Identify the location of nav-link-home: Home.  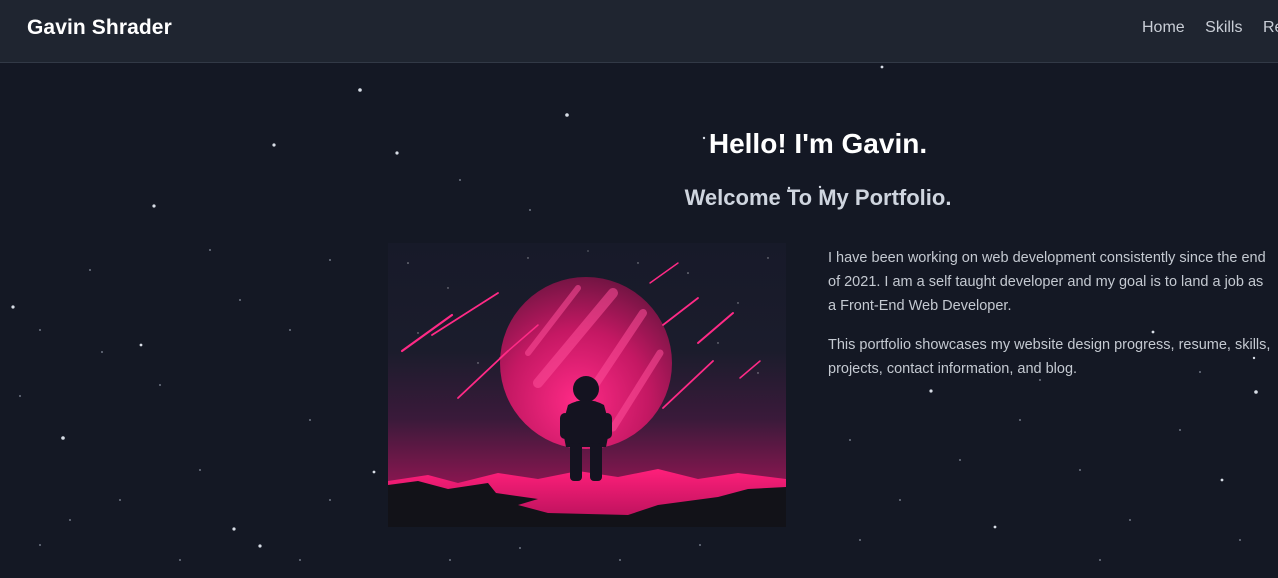
(1163, 27).